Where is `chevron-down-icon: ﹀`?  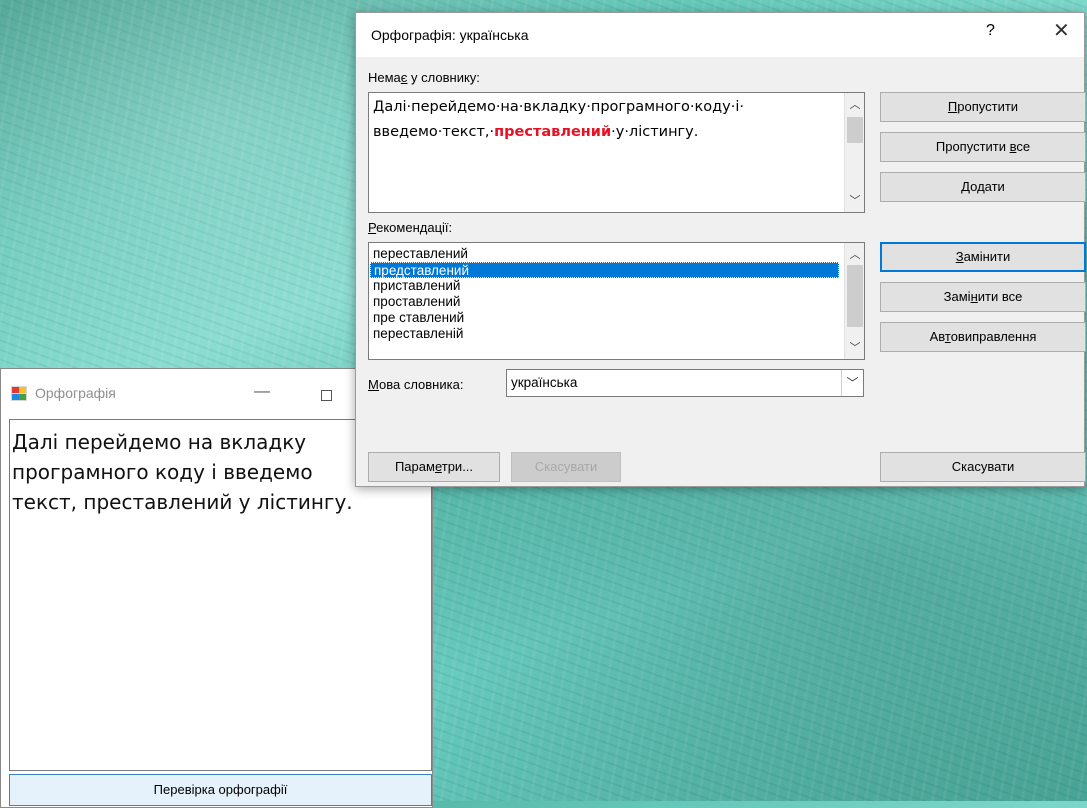 chevron-down-icon: ﹀ is located at coordinates (852, 383).